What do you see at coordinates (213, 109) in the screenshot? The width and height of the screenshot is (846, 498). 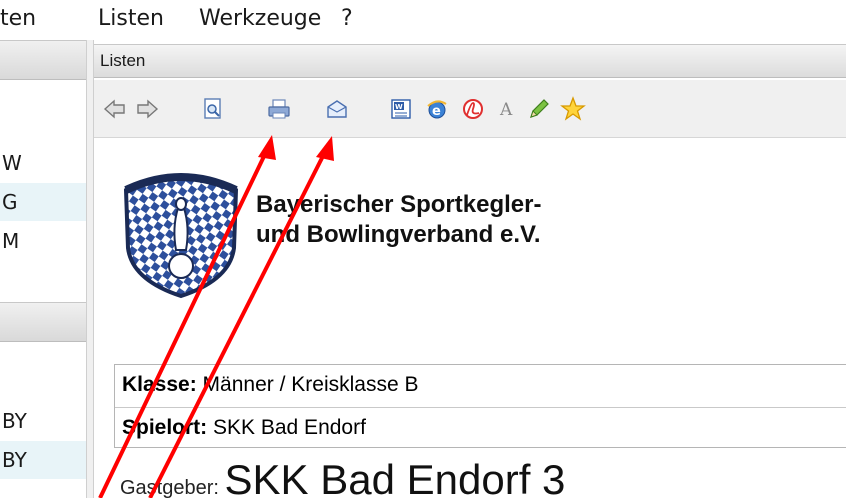 I see `print-preview-icon` at bounding box center [213, 109].